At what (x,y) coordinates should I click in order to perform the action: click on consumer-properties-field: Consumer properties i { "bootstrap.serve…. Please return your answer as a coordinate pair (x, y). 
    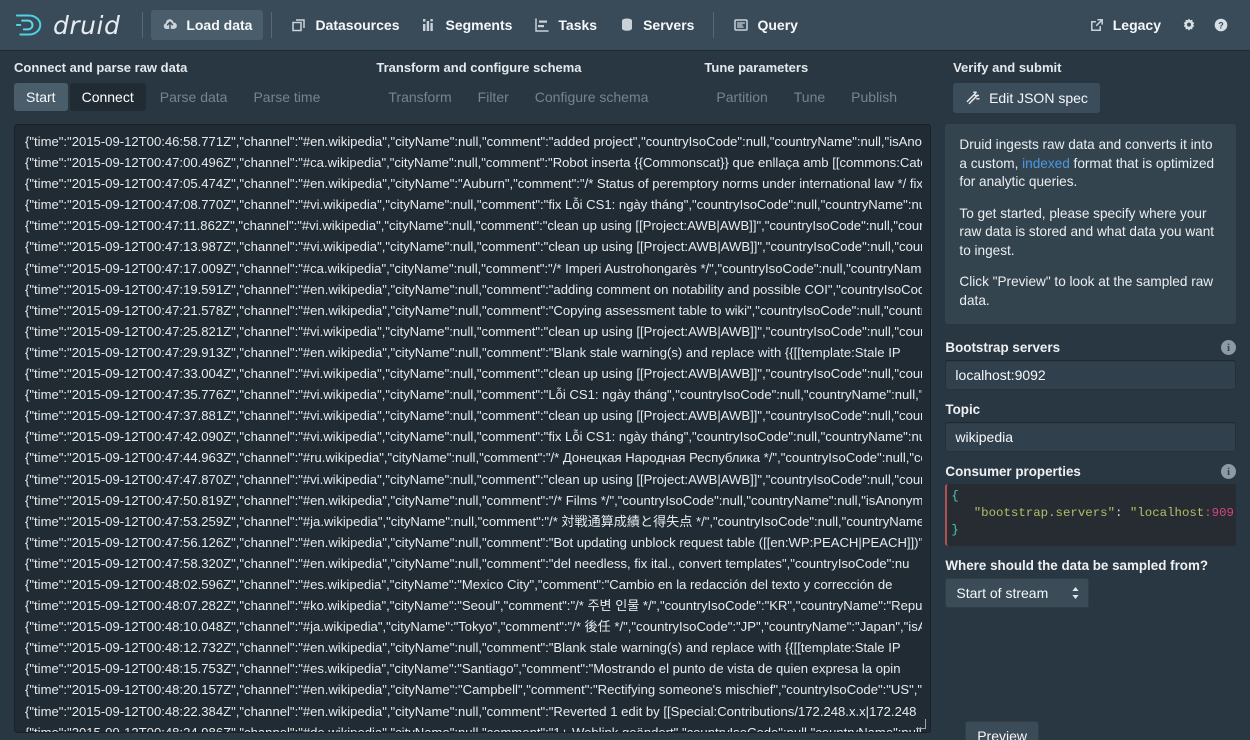
    Looking at the image, I should click on (1090, 505).